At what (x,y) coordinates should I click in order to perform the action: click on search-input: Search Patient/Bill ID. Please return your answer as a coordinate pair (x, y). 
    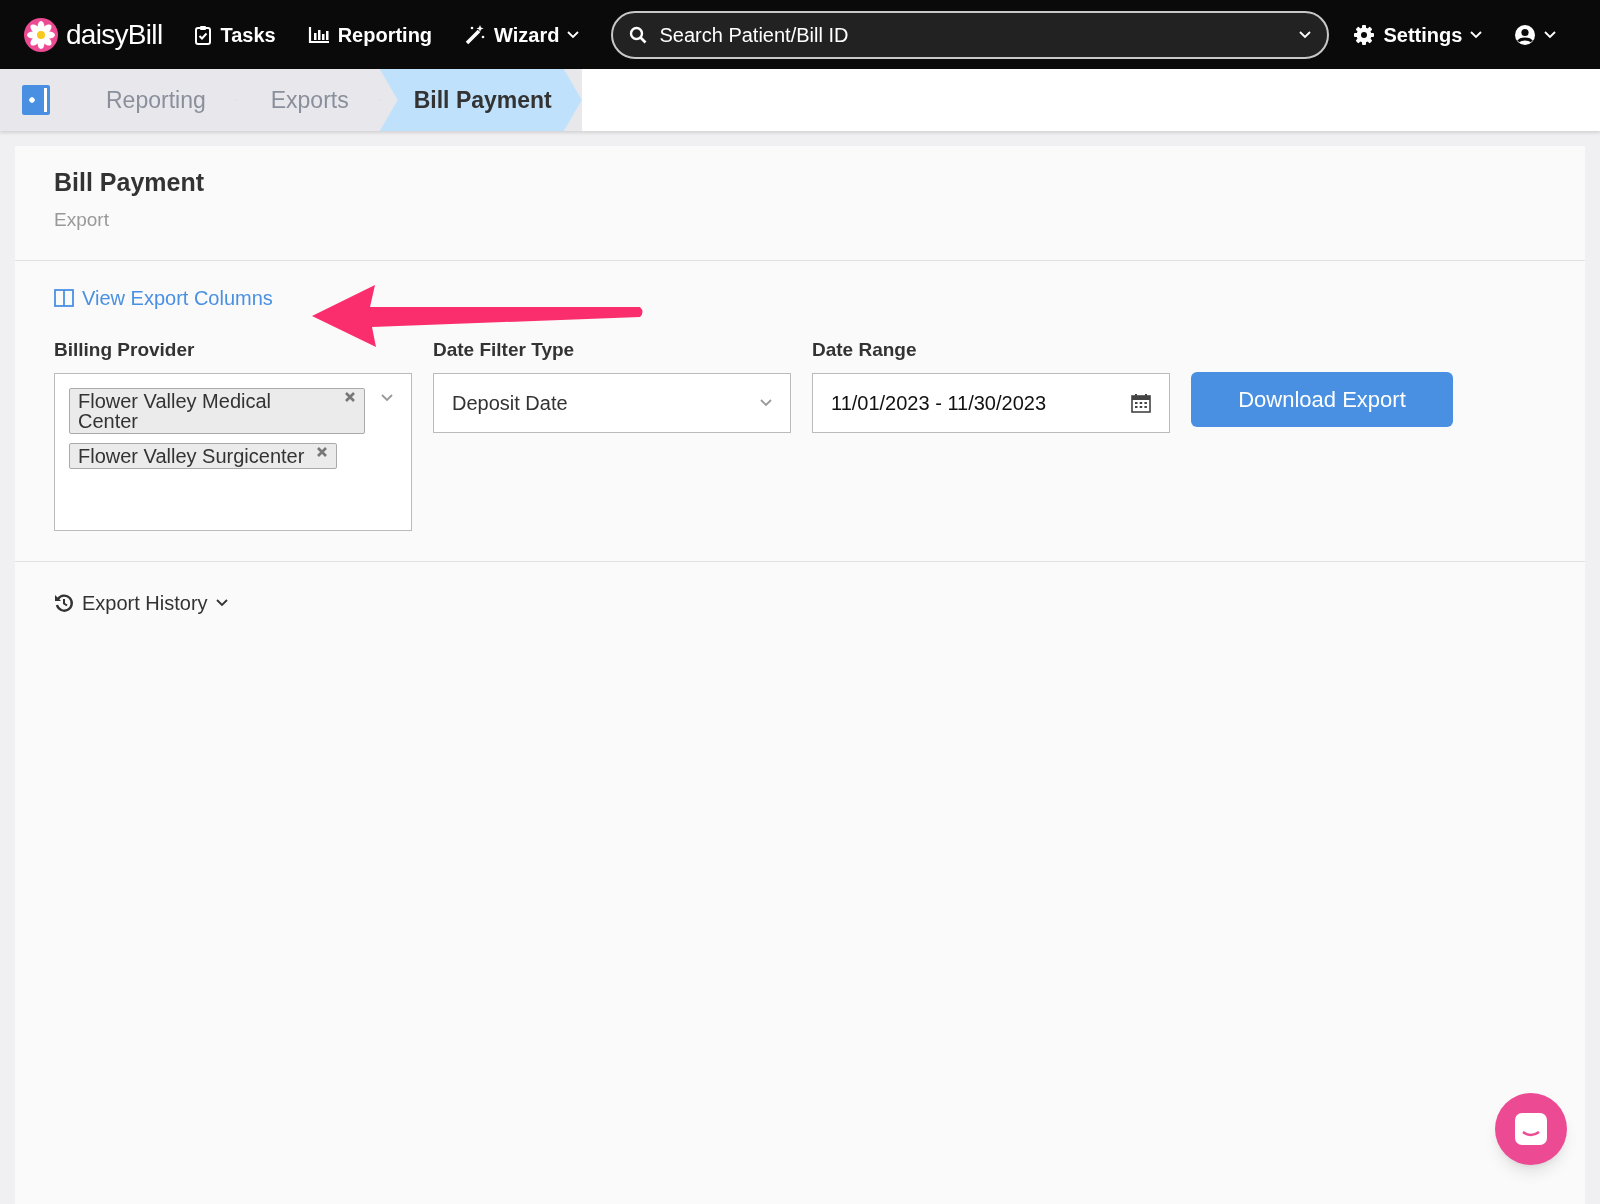
    Looking at the image, I should click on (973, 34).